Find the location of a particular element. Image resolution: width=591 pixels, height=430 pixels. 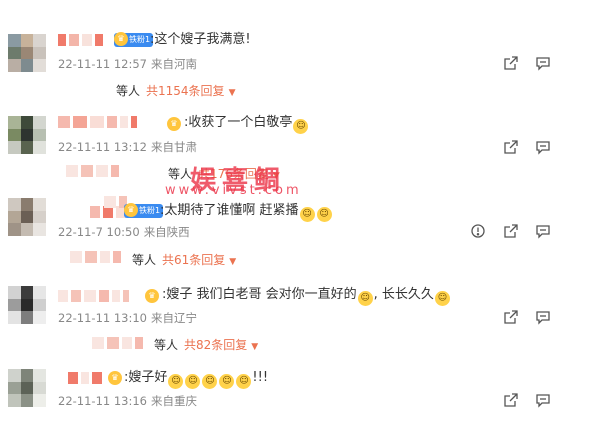

watermark-url: www.vivst.com is located at coordinates (233, 190).